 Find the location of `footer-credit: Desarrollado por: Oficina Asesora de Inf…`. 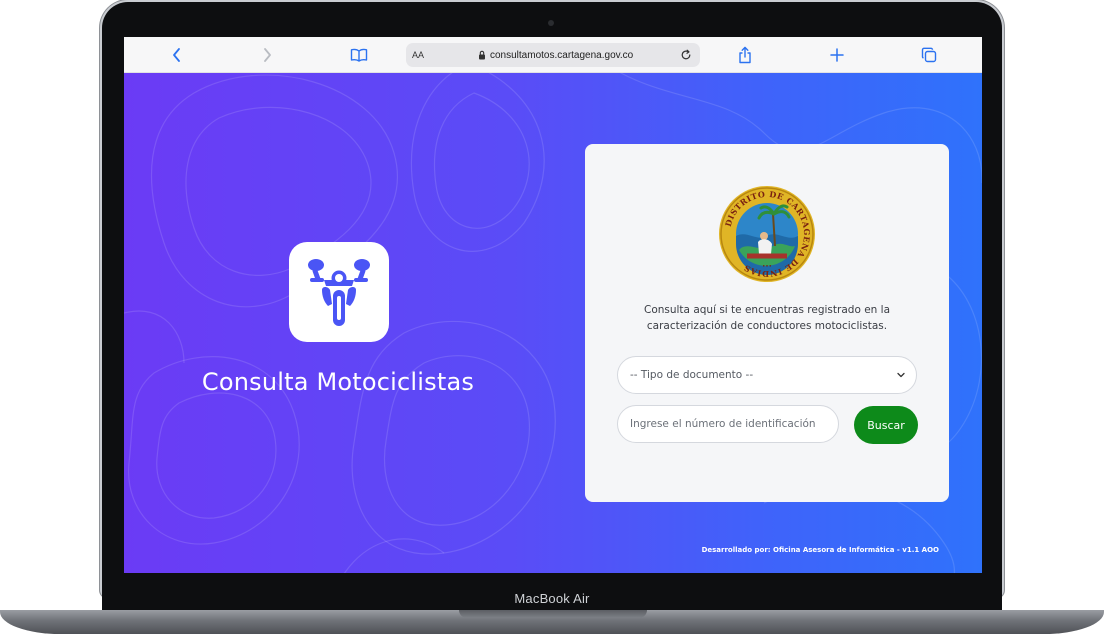

footer-credit: Desarrollado por: Oficina Asesora de Inf… is located at coordinates (820, 550).